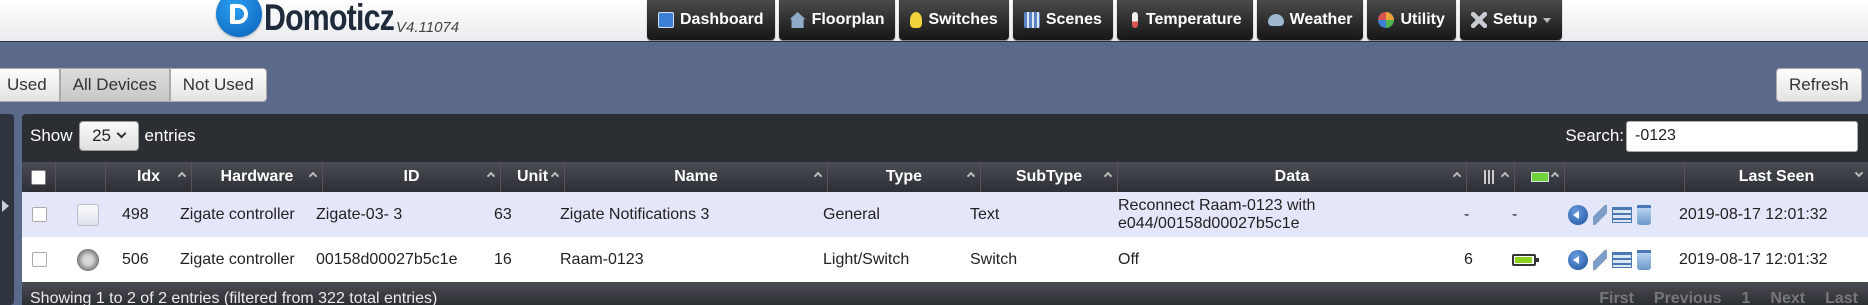  What do you see at coordinates (916, 20) in the screenshot?
I see `lightbulb-icon` at bounding box center [916, 20].